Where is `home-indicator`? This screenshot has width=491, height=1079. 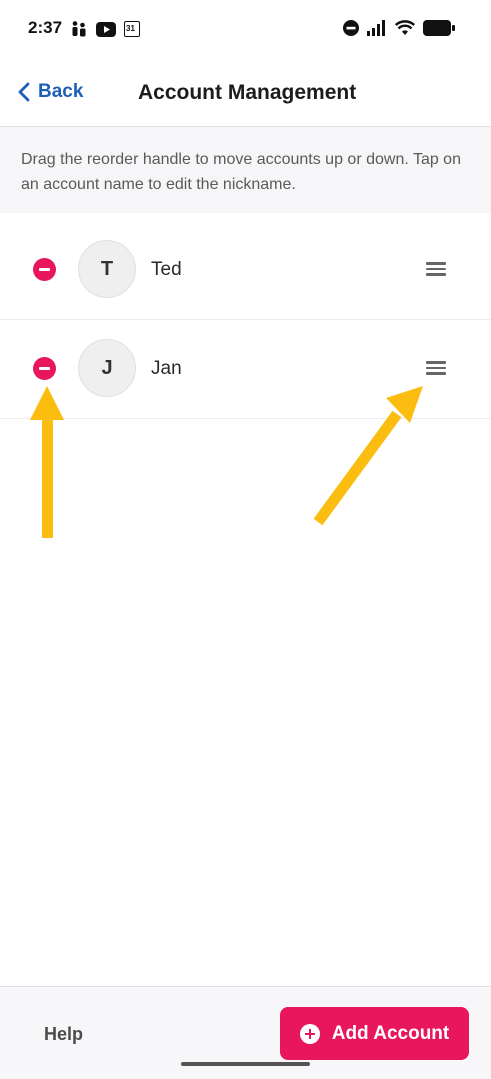 home-indicator is located at coordinates (245, 1064).